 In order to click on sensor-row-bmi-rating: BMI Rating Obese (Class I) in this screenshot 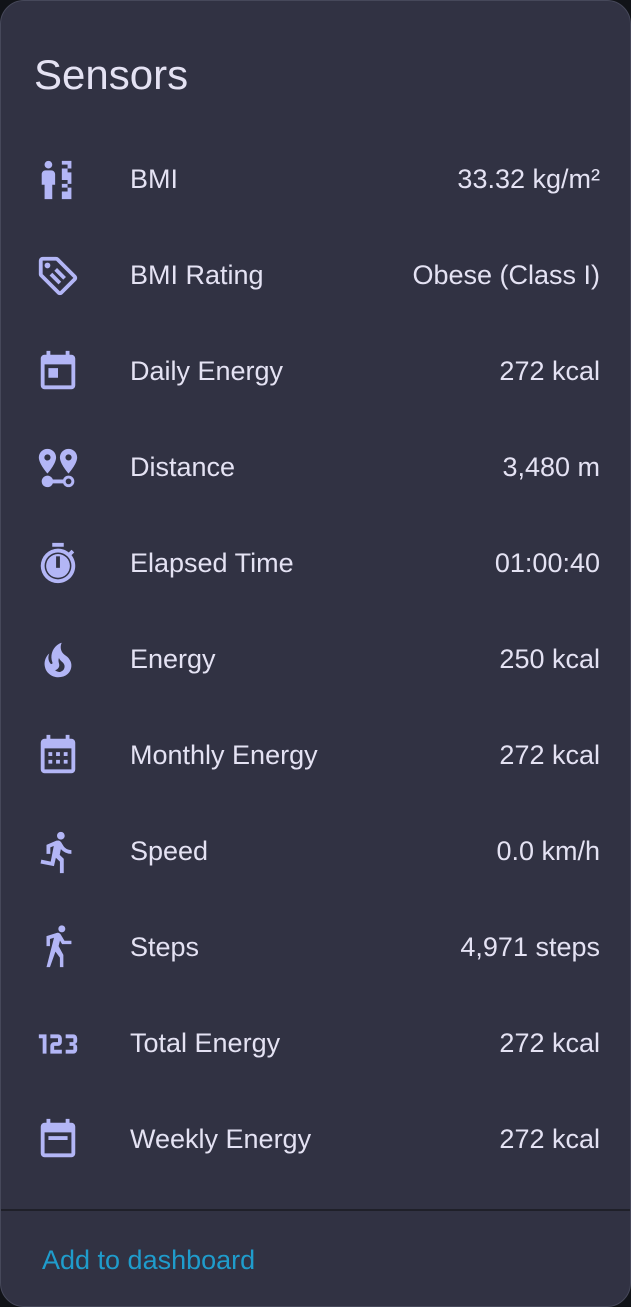, I will do `click(315, 274)`.